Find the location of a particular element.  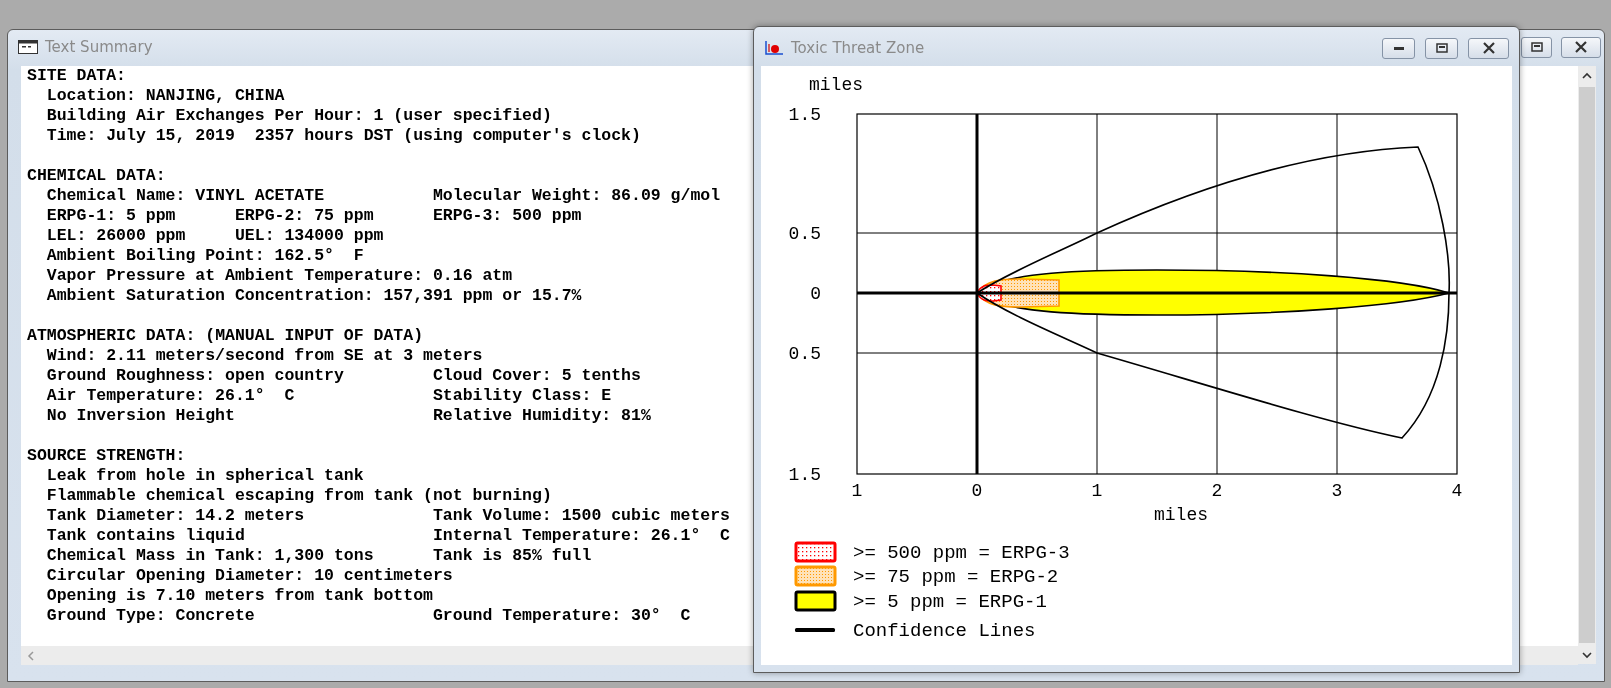

summary-line: Tank Diameter: 14.2 meters is located at coordinates (175, 516).